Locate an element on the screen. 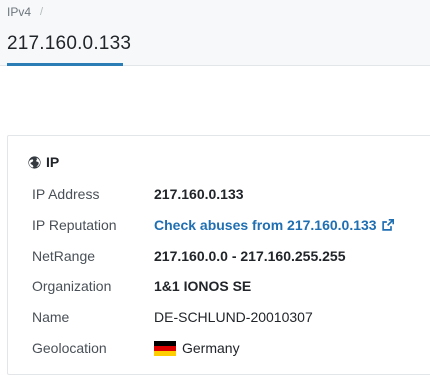 This screenshot has height=375, width=430. card-title-text: IP is located at coordinates (53, 162).